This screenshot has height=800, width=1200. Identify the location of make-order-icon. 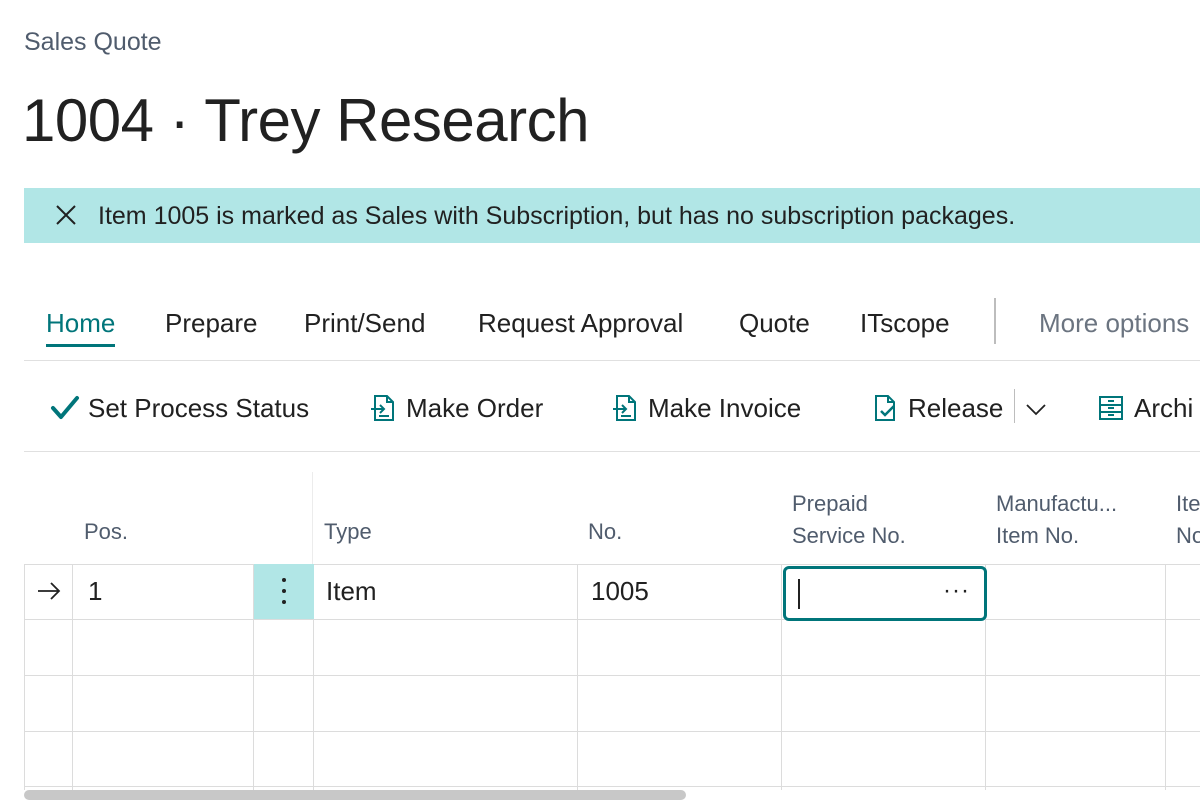
(383, 408).